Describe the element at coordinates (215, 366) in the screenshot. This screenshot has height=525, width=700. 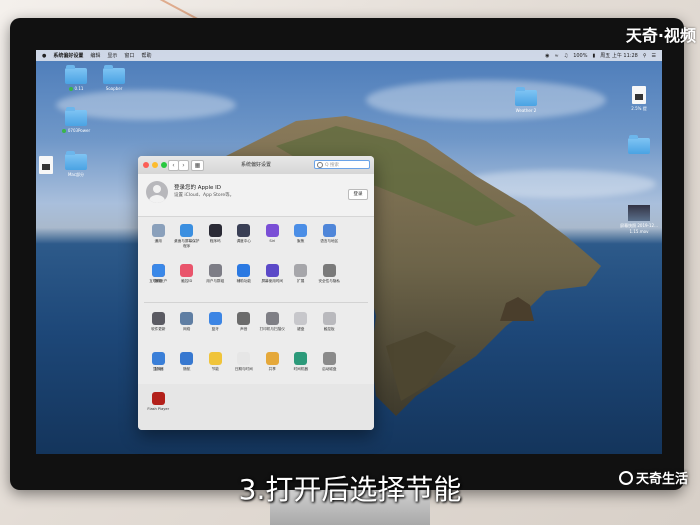
I see `pref-pane: 节能` at that location.